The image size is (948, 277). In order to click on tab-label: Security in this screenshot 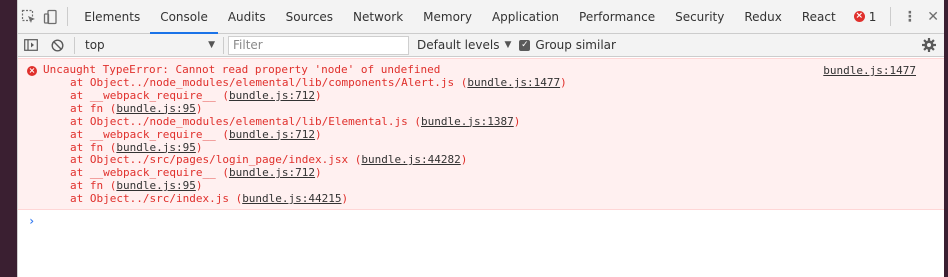, I will do `click(700, 16)`.